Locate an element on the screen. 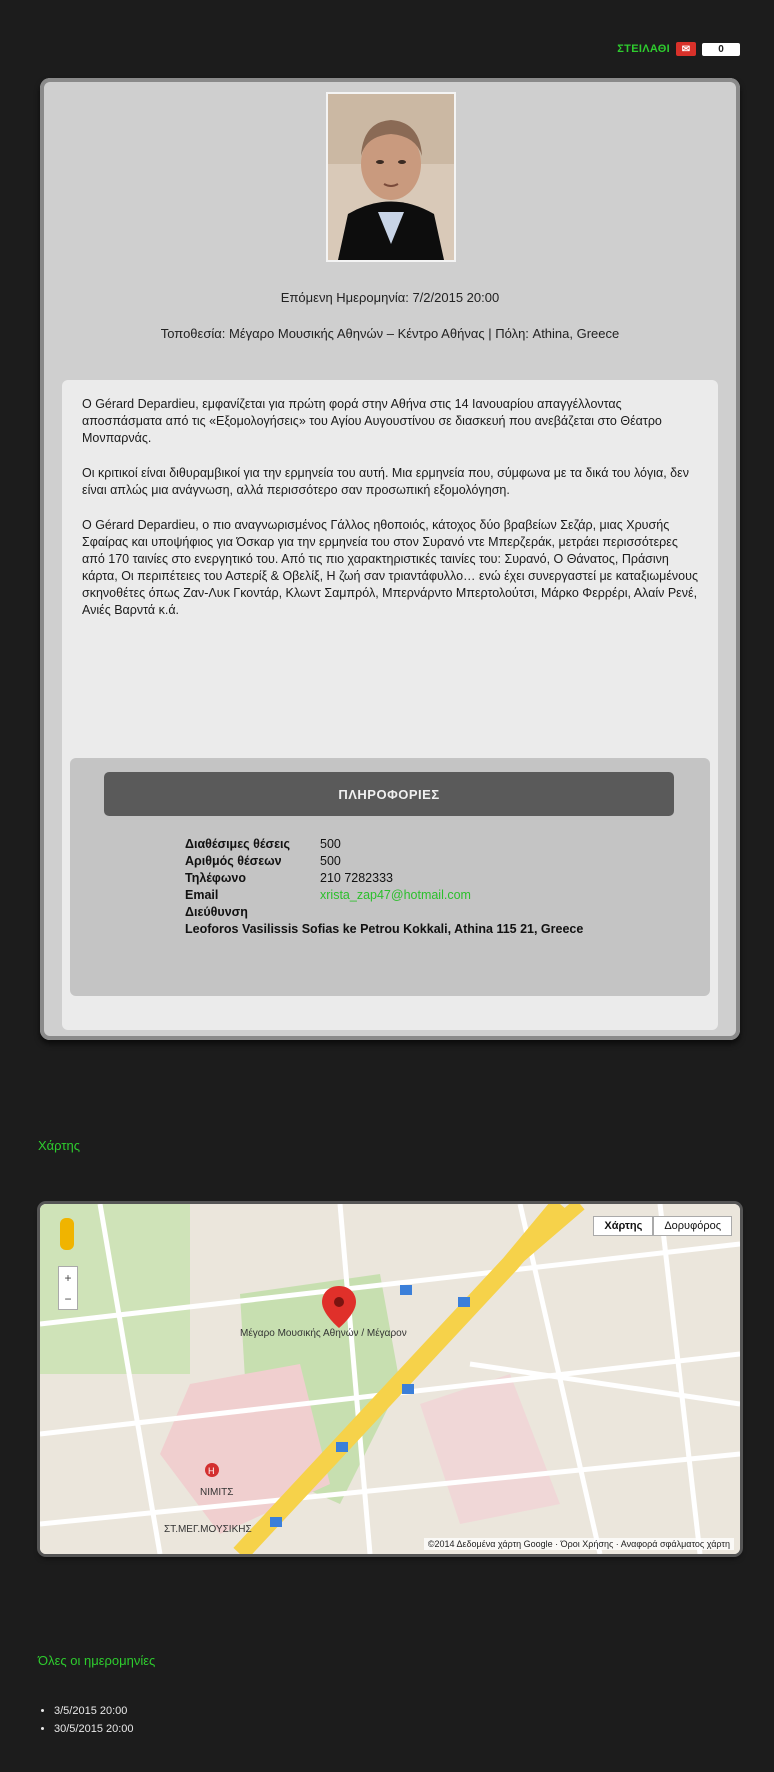 The image size is (774, 1772). info-row-phone: Τηλέφωνο 210 7282333 is located at coordinates (395, 878).